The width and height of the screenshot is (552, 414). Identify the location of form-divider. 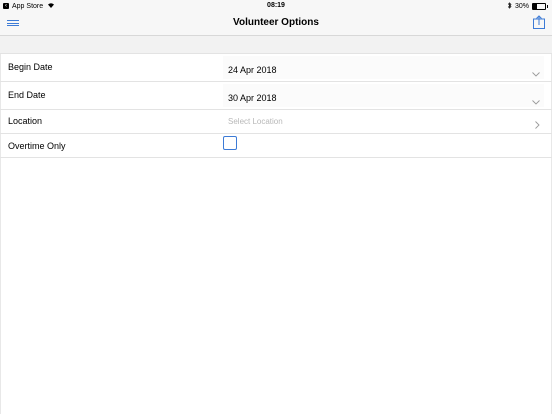
(276, 157).